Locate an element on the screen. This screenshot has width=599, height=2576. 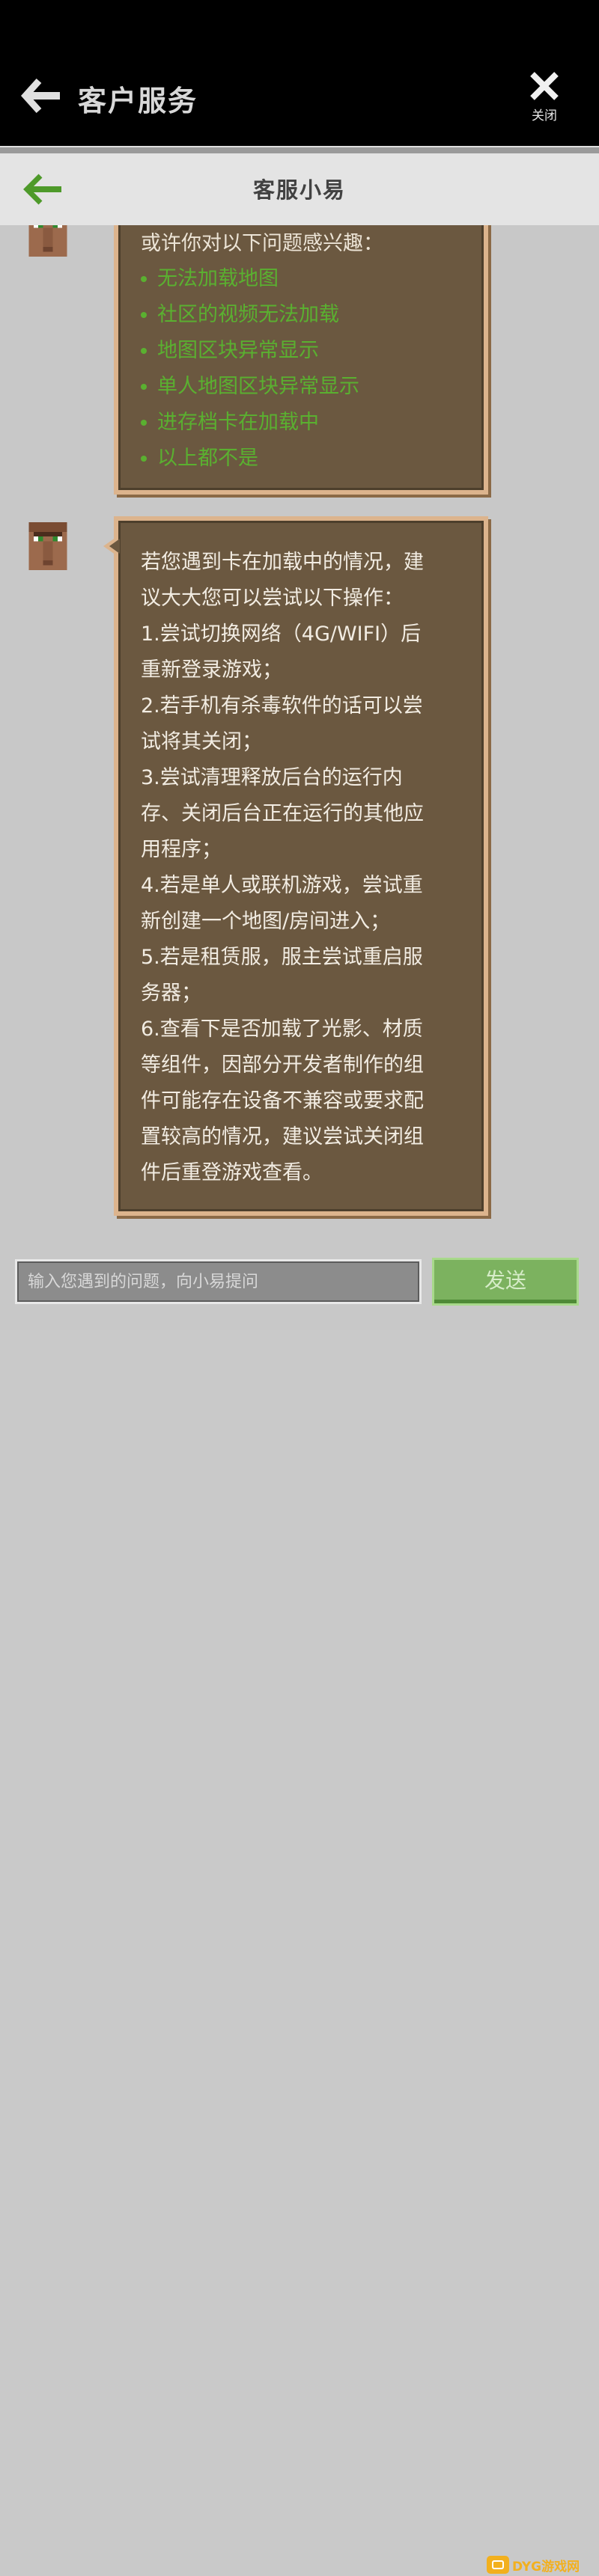
answer-line: 议大大您可以尝试以下操作： is located at coordinates (272, 598).